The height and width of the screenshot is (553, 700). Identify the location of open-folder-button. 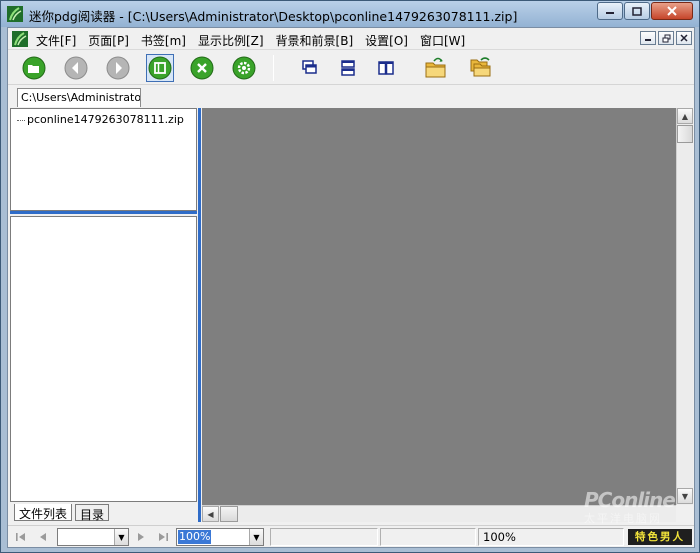
(34, 68).